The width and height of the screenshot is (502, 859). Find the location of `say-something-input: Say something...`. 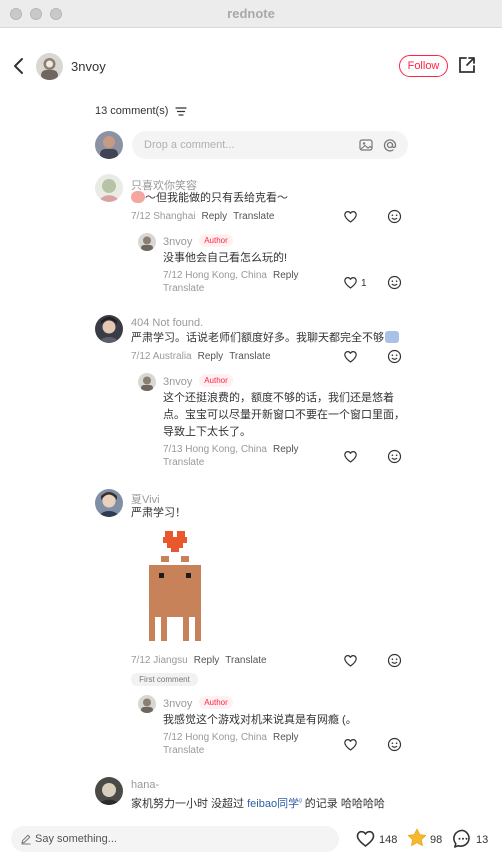

say-something-input: Say something... is located at coordinates (175, 839).